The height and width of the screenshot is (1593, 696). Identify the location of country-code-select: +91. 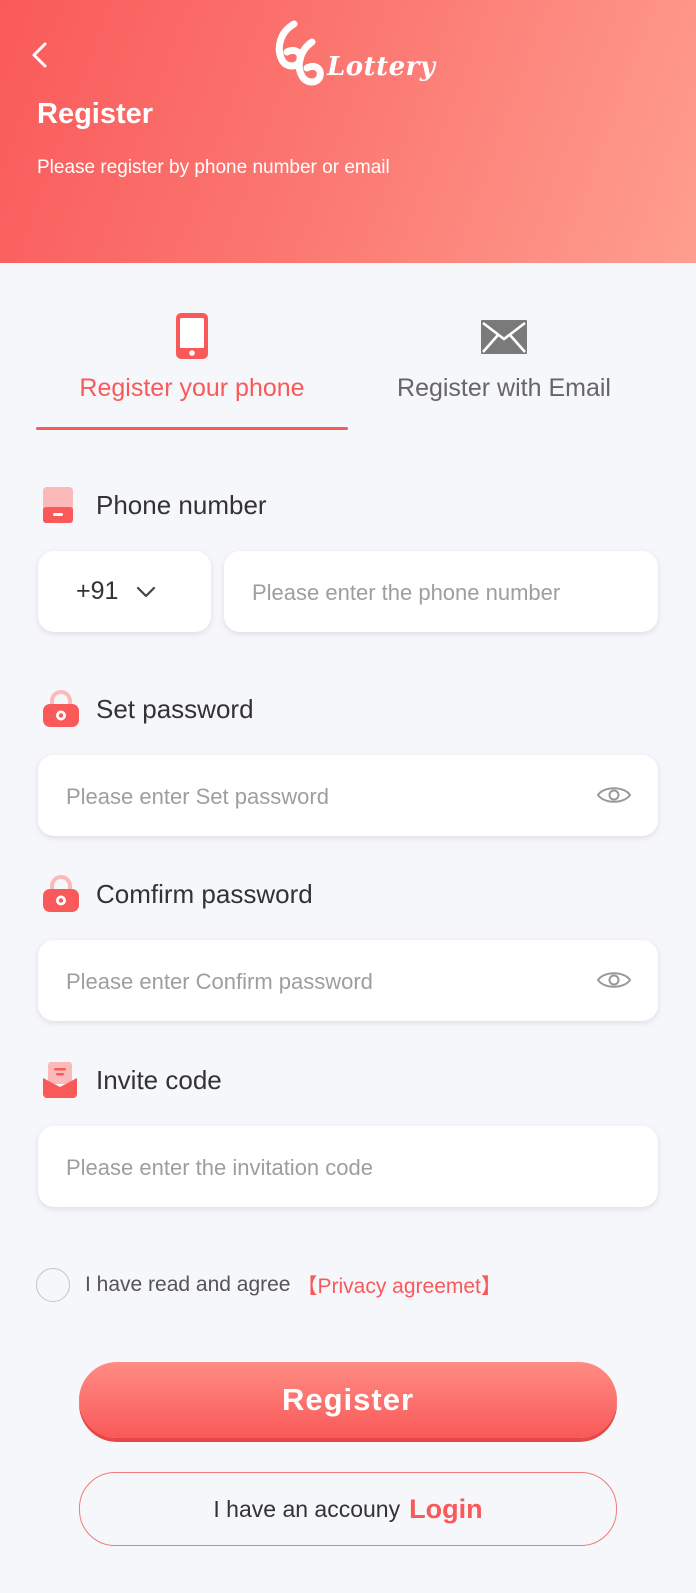
(124, 591).